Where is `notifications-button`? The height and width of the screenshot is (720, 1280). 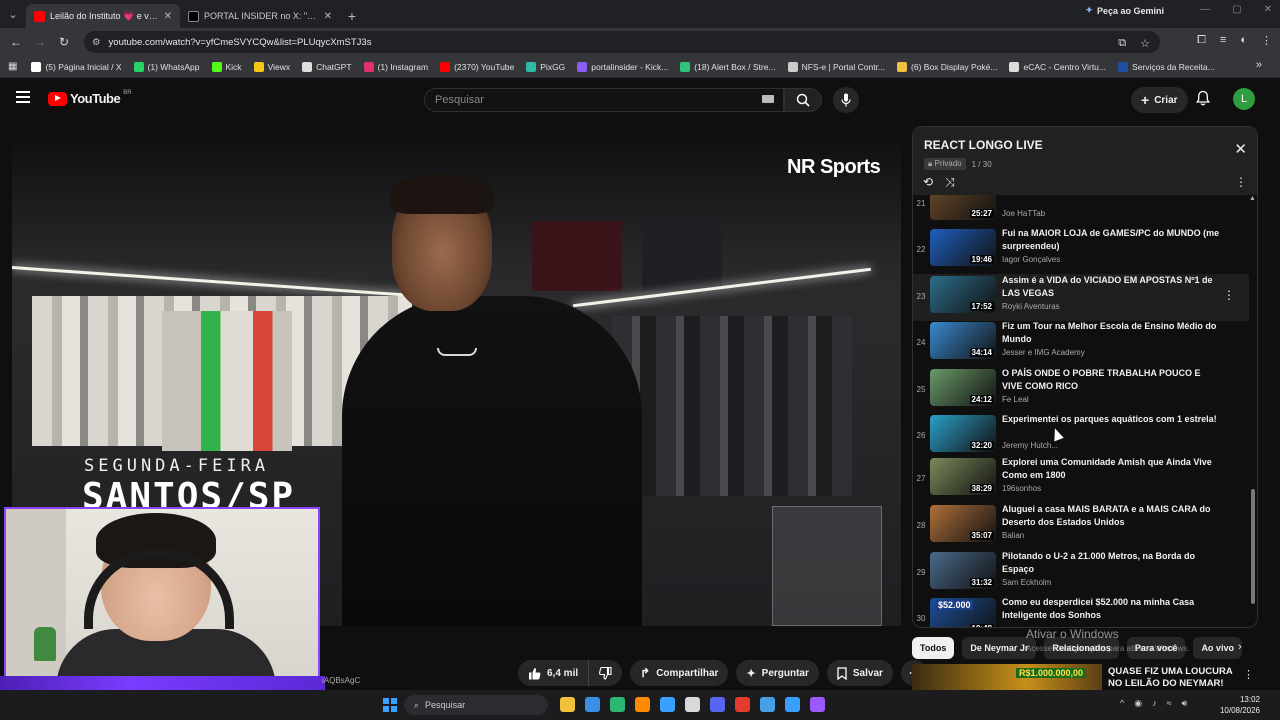
notifications-button is located at coordinates (1203, 100).